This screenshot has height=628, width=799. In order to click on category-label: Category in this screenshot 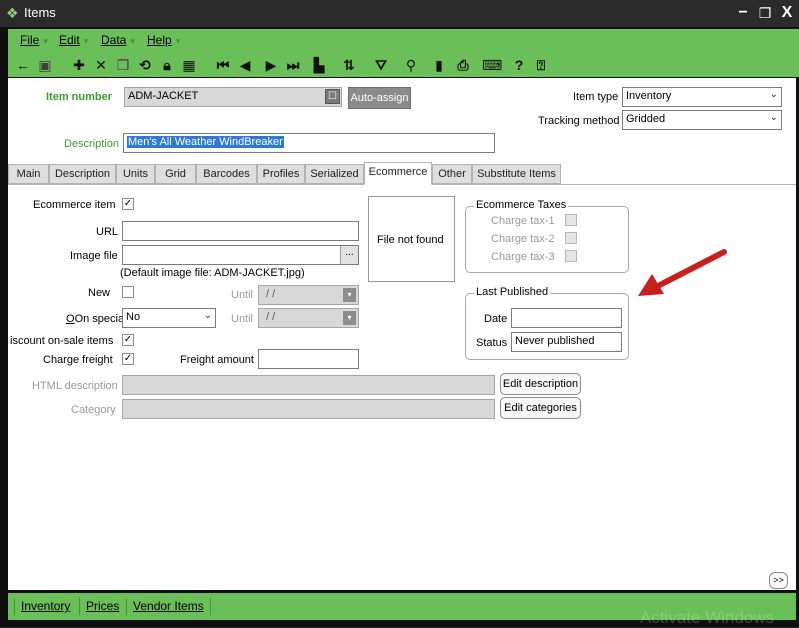, I will do `click(93, 410)`.